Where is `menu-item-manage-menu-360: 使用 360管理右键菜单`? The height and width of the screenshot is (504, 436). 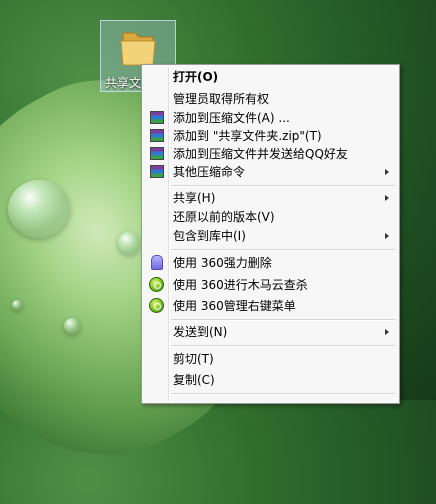
menu-item-manage-menu-360: 使用 360管理右键菜单 is located at coordinates (270, 306).